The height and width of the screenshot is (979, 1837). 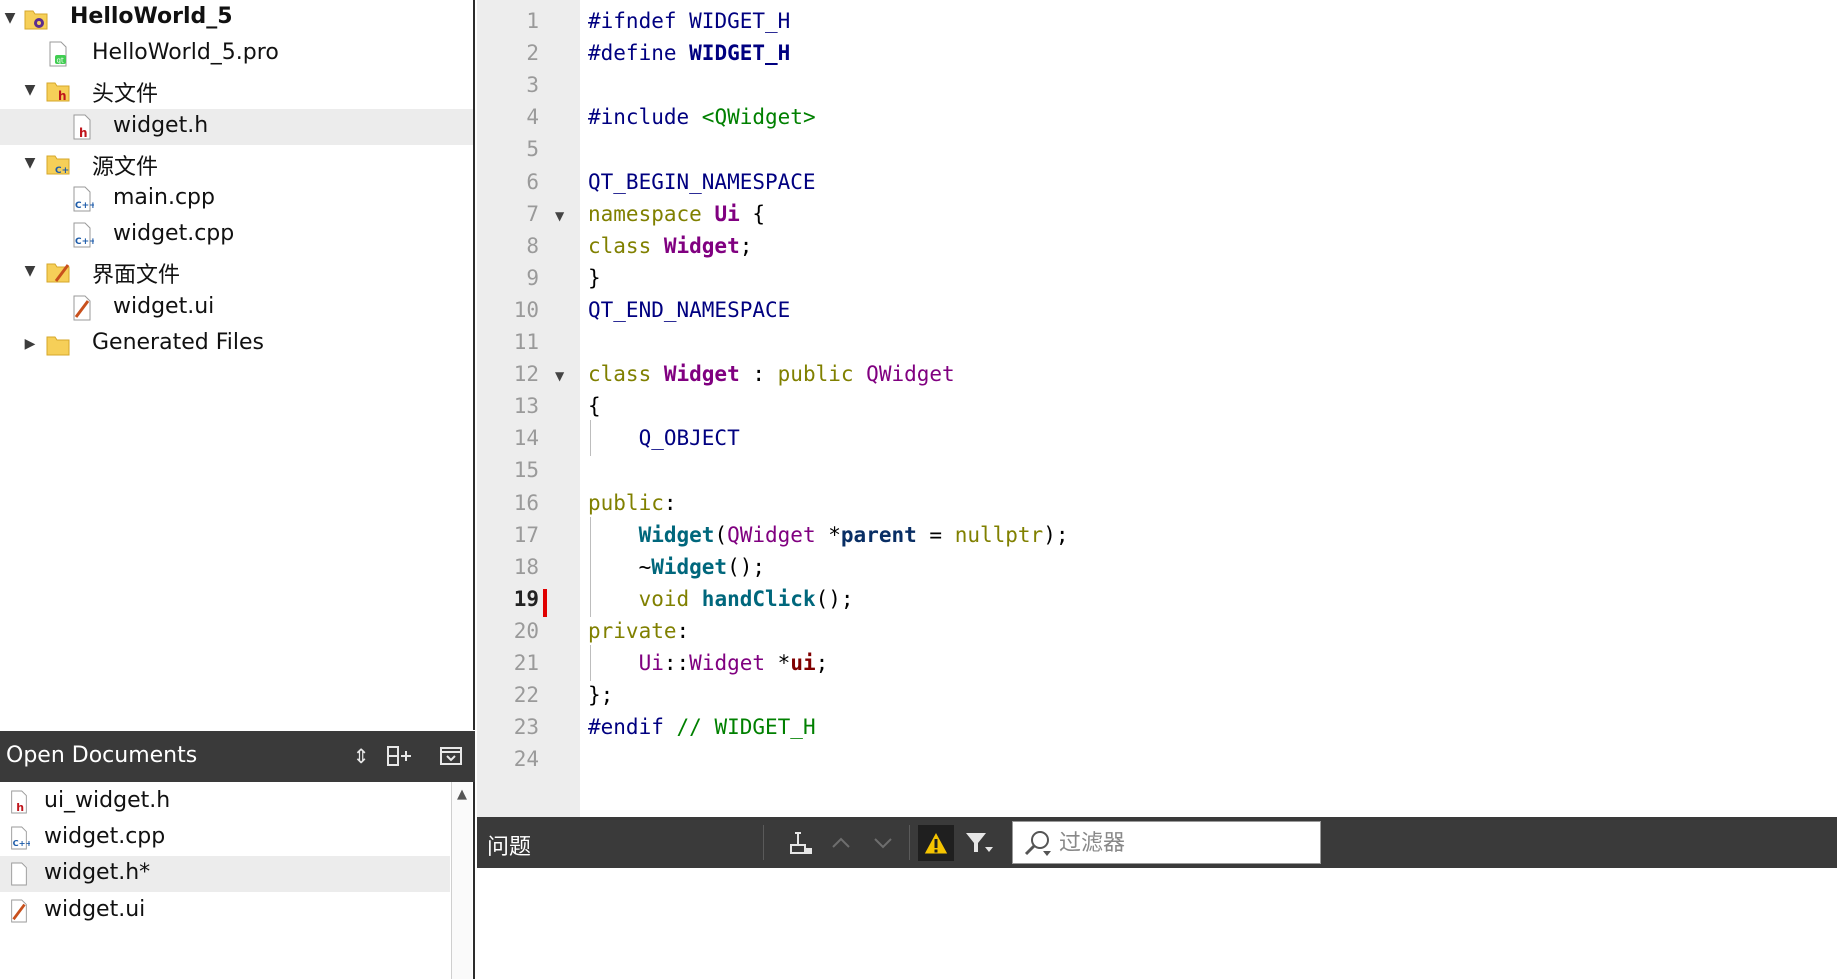 I want to click on tree-item: ▼ HelloWorld_5, so click(x=236, y=18).